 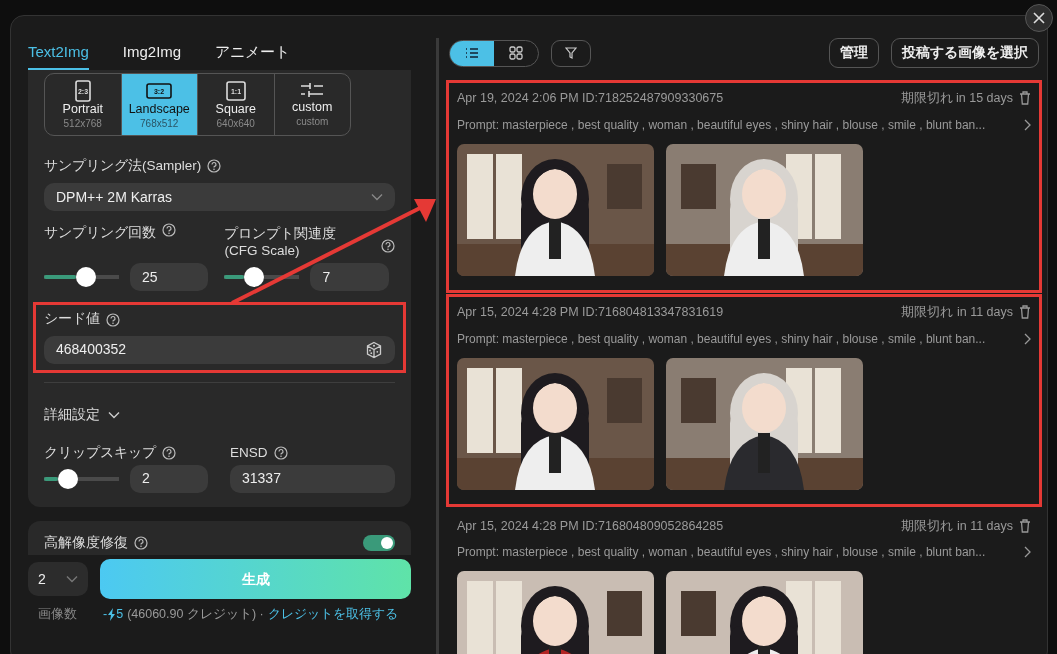 What do you see at coordinates (123, 166) in the screenshot?
I see `field-label: サンプリング法(Sampler)` at bounding box center [123, 166].